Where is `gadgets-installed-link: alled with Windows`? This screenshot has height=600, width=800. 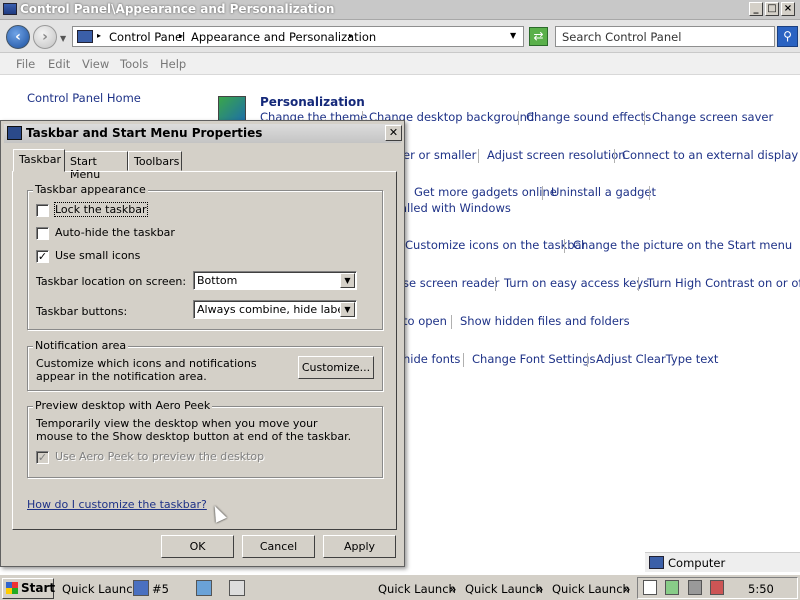
gadgets-installed-link: alled with Windows is located at coordinates (455, 208).